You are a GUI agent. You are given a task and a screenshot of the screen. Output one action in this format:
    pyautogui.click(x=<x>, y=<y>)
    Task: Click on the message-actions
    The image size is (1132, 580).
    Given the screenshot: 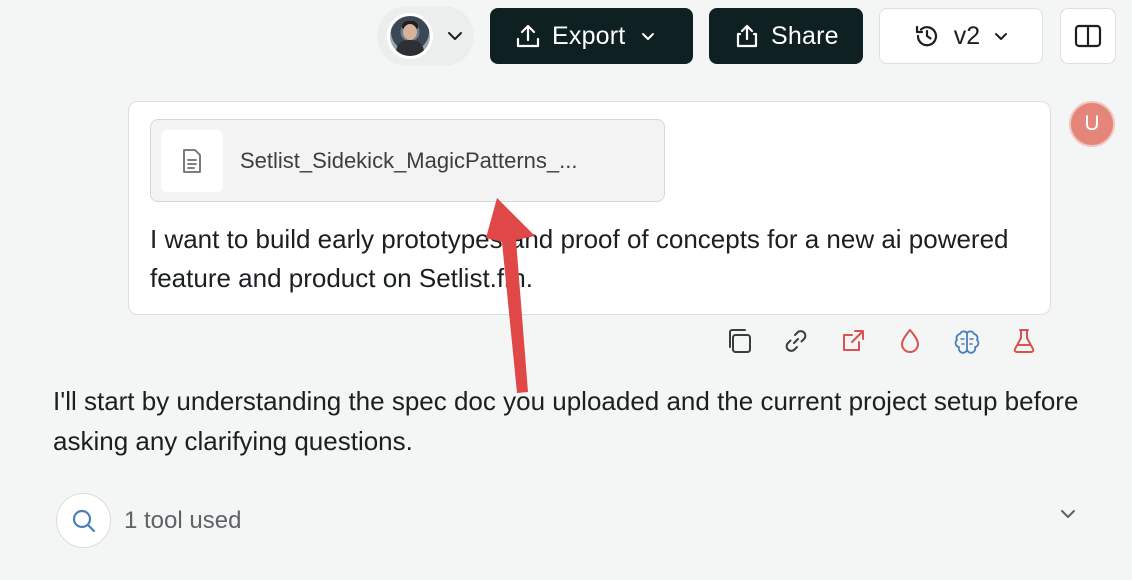 What is the action you would take?
    pyautogui.click(x=881, y=341)
    